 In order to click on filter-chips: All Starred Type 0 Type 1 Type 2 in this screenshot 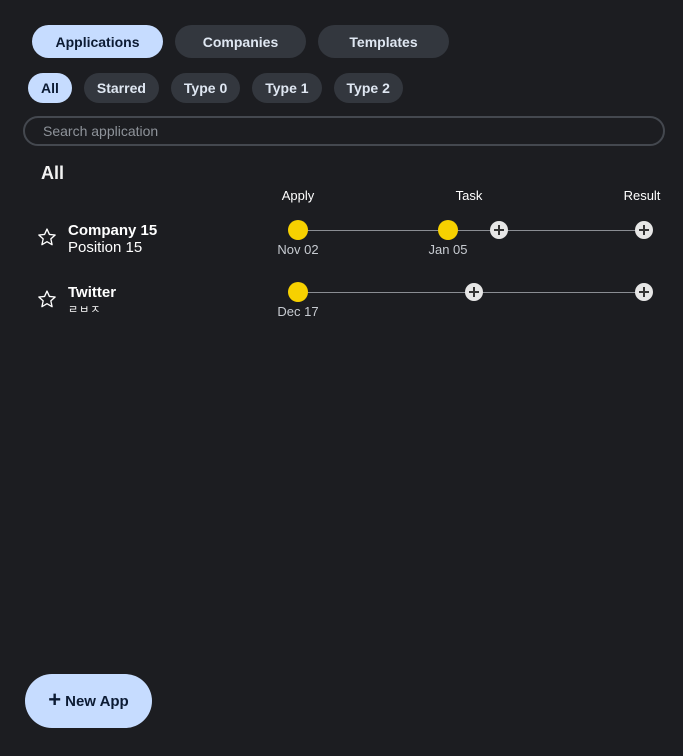, I will do `click(215, 88)`.